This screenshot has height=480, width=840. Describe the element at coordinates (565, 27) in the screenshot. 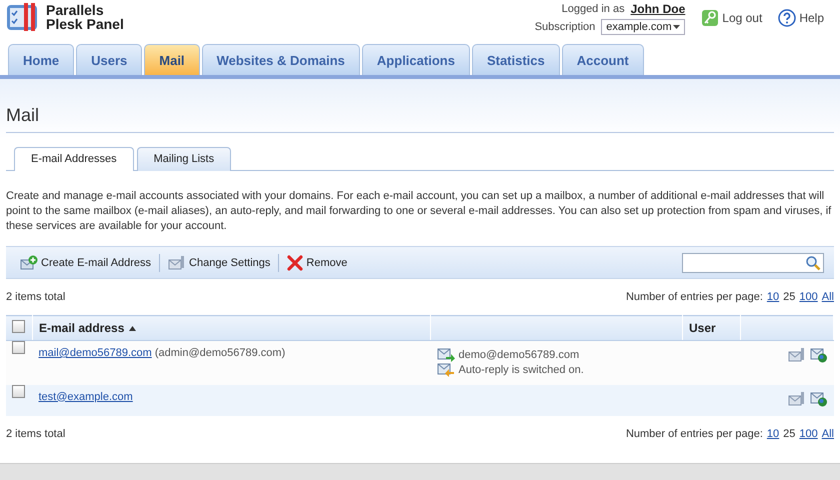

I see `subscription-label: Subscription` at that location.